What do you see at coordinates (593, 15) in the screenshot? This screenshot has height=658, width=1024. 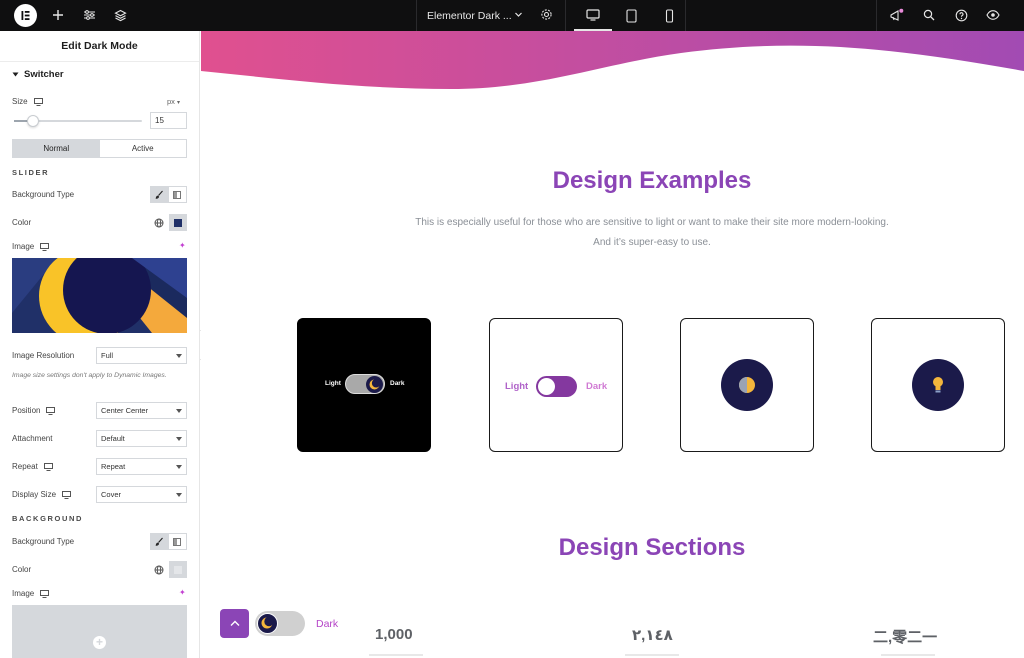 I see `desktop-view-icon` at bounding box center [593, 15].